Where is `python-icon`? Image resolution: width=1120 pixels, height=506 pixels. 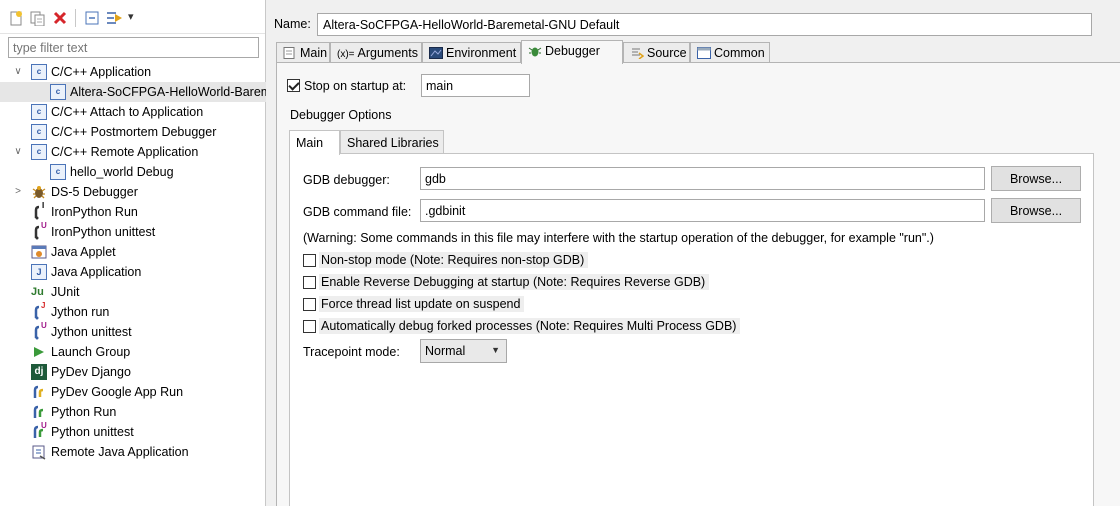
python-icon is located at coordinates (39, 412).